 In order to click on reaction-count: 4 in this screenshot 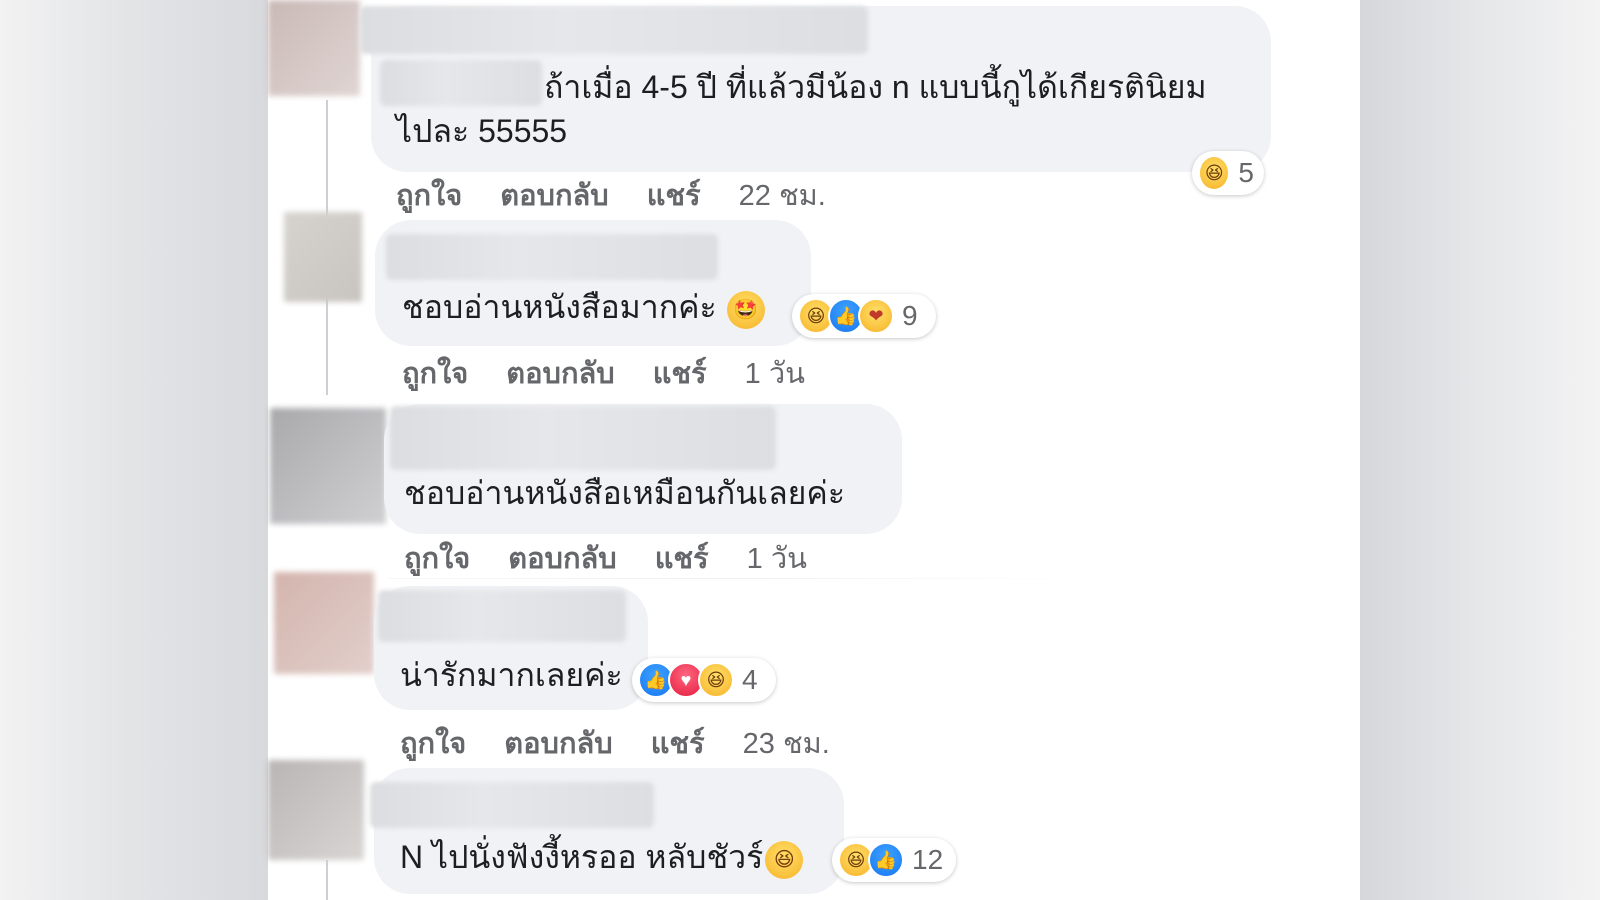, I will do `click(750, 679)`.